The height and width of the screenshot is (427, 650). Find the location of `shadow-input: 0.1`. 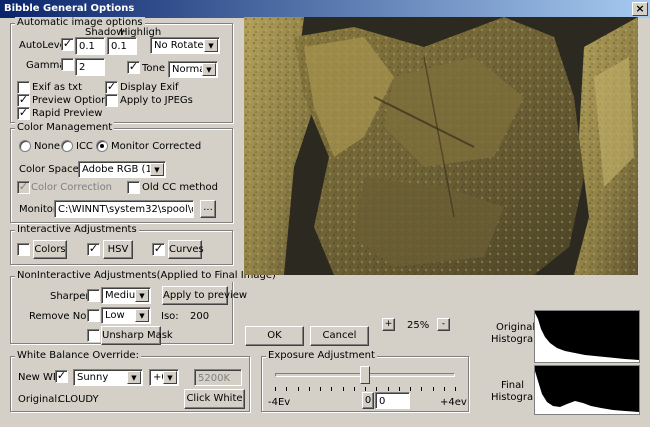

shadow-input: 0.1 is located at coordinates (90, 46).